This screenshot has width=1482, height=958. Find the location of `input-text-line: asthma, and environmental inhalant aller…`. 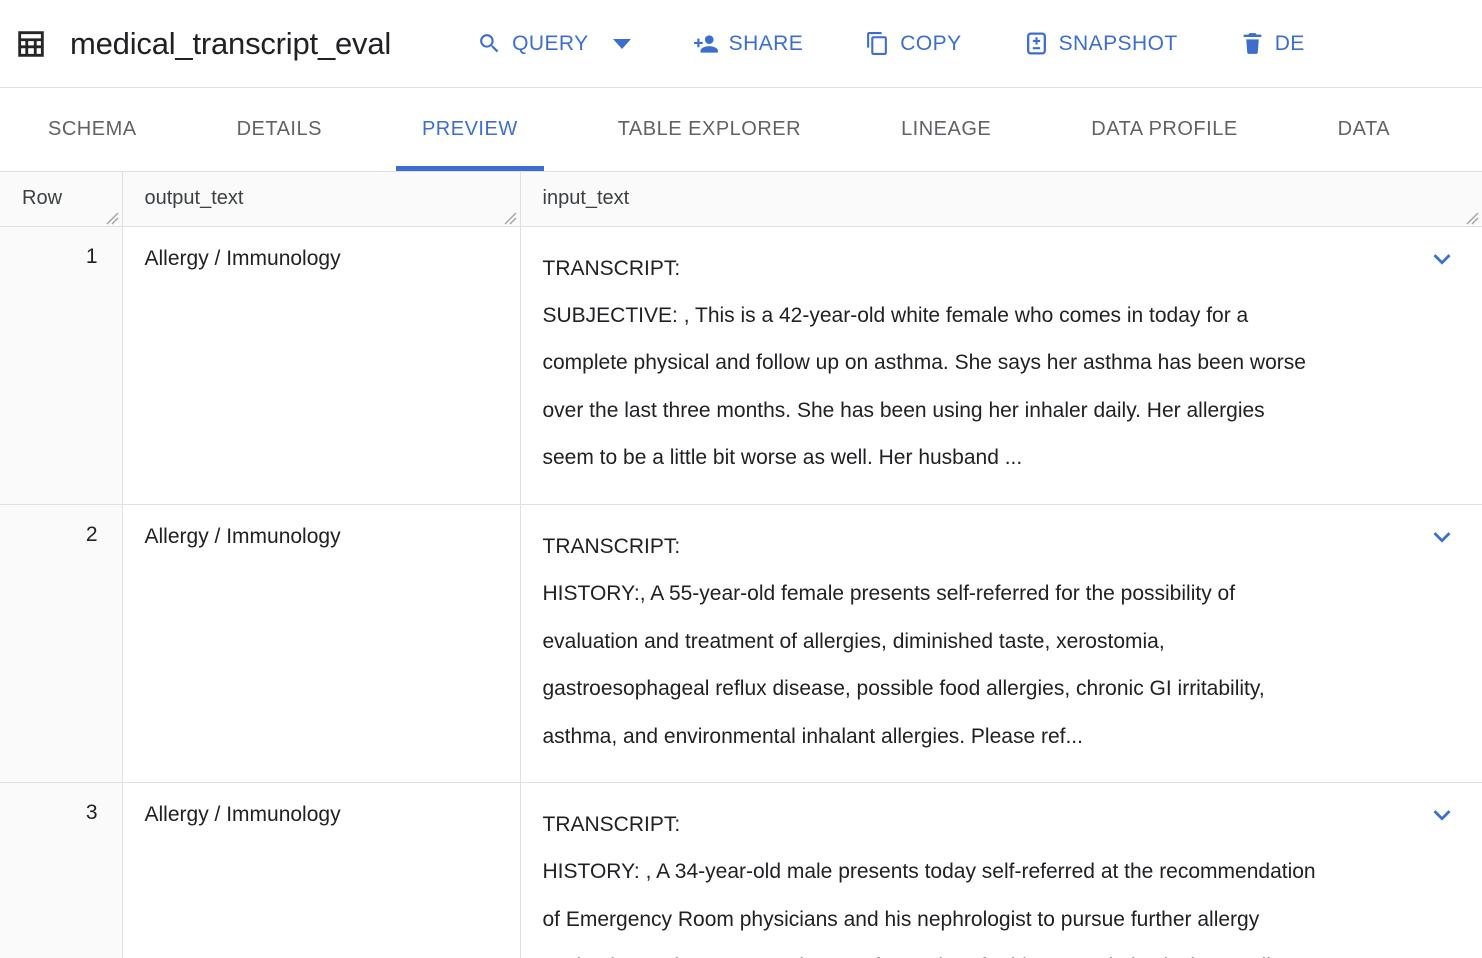

input-text-line: asthma, and environmental inhalant aller… is located at coordinates (812, 736).